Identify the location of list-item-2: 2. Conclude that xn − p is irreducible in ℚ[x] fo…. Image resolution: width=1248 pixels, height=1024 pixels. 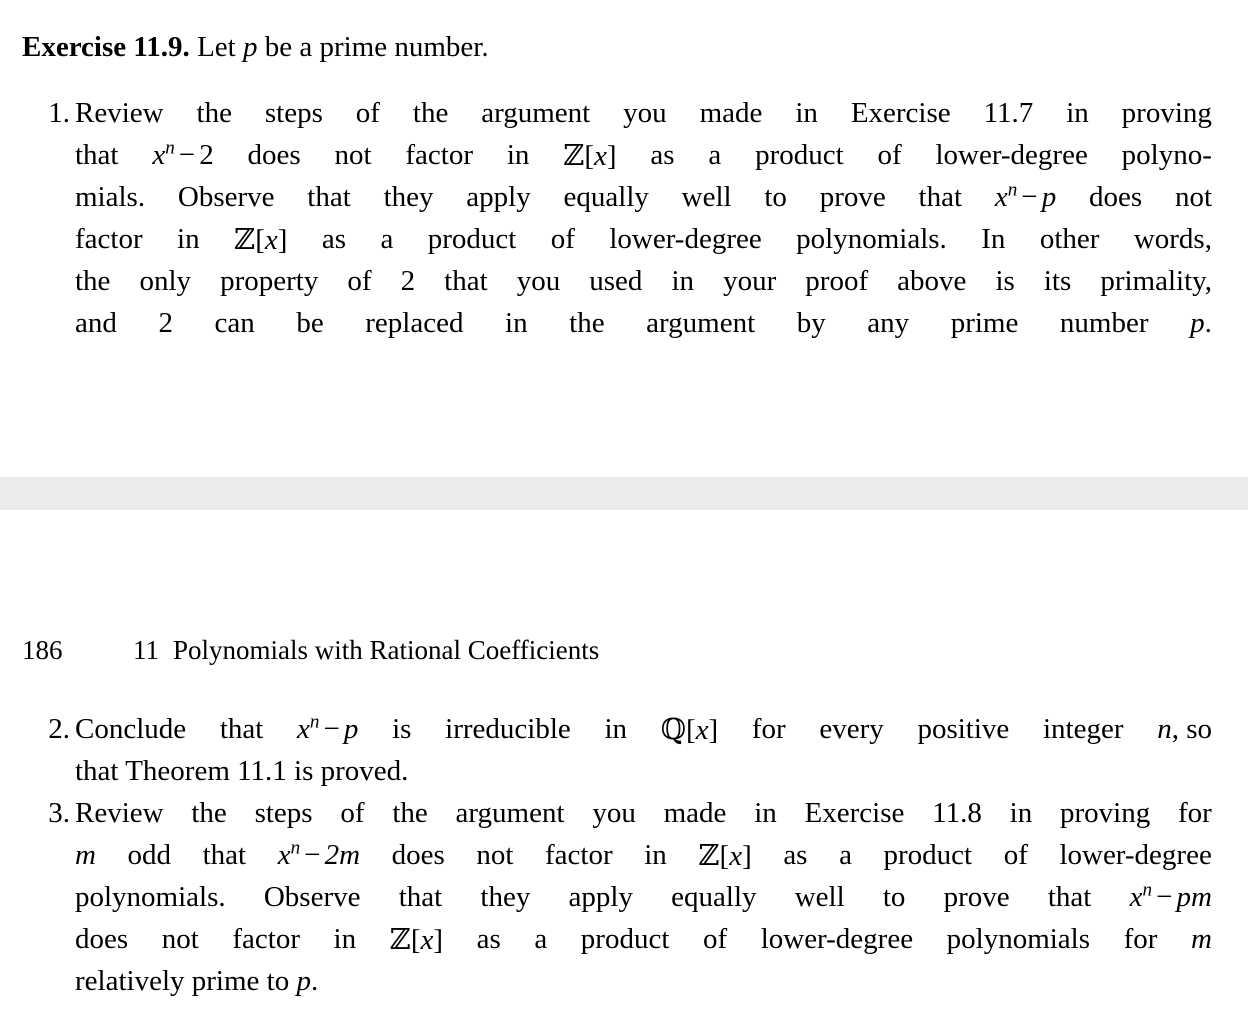
(617, 750).